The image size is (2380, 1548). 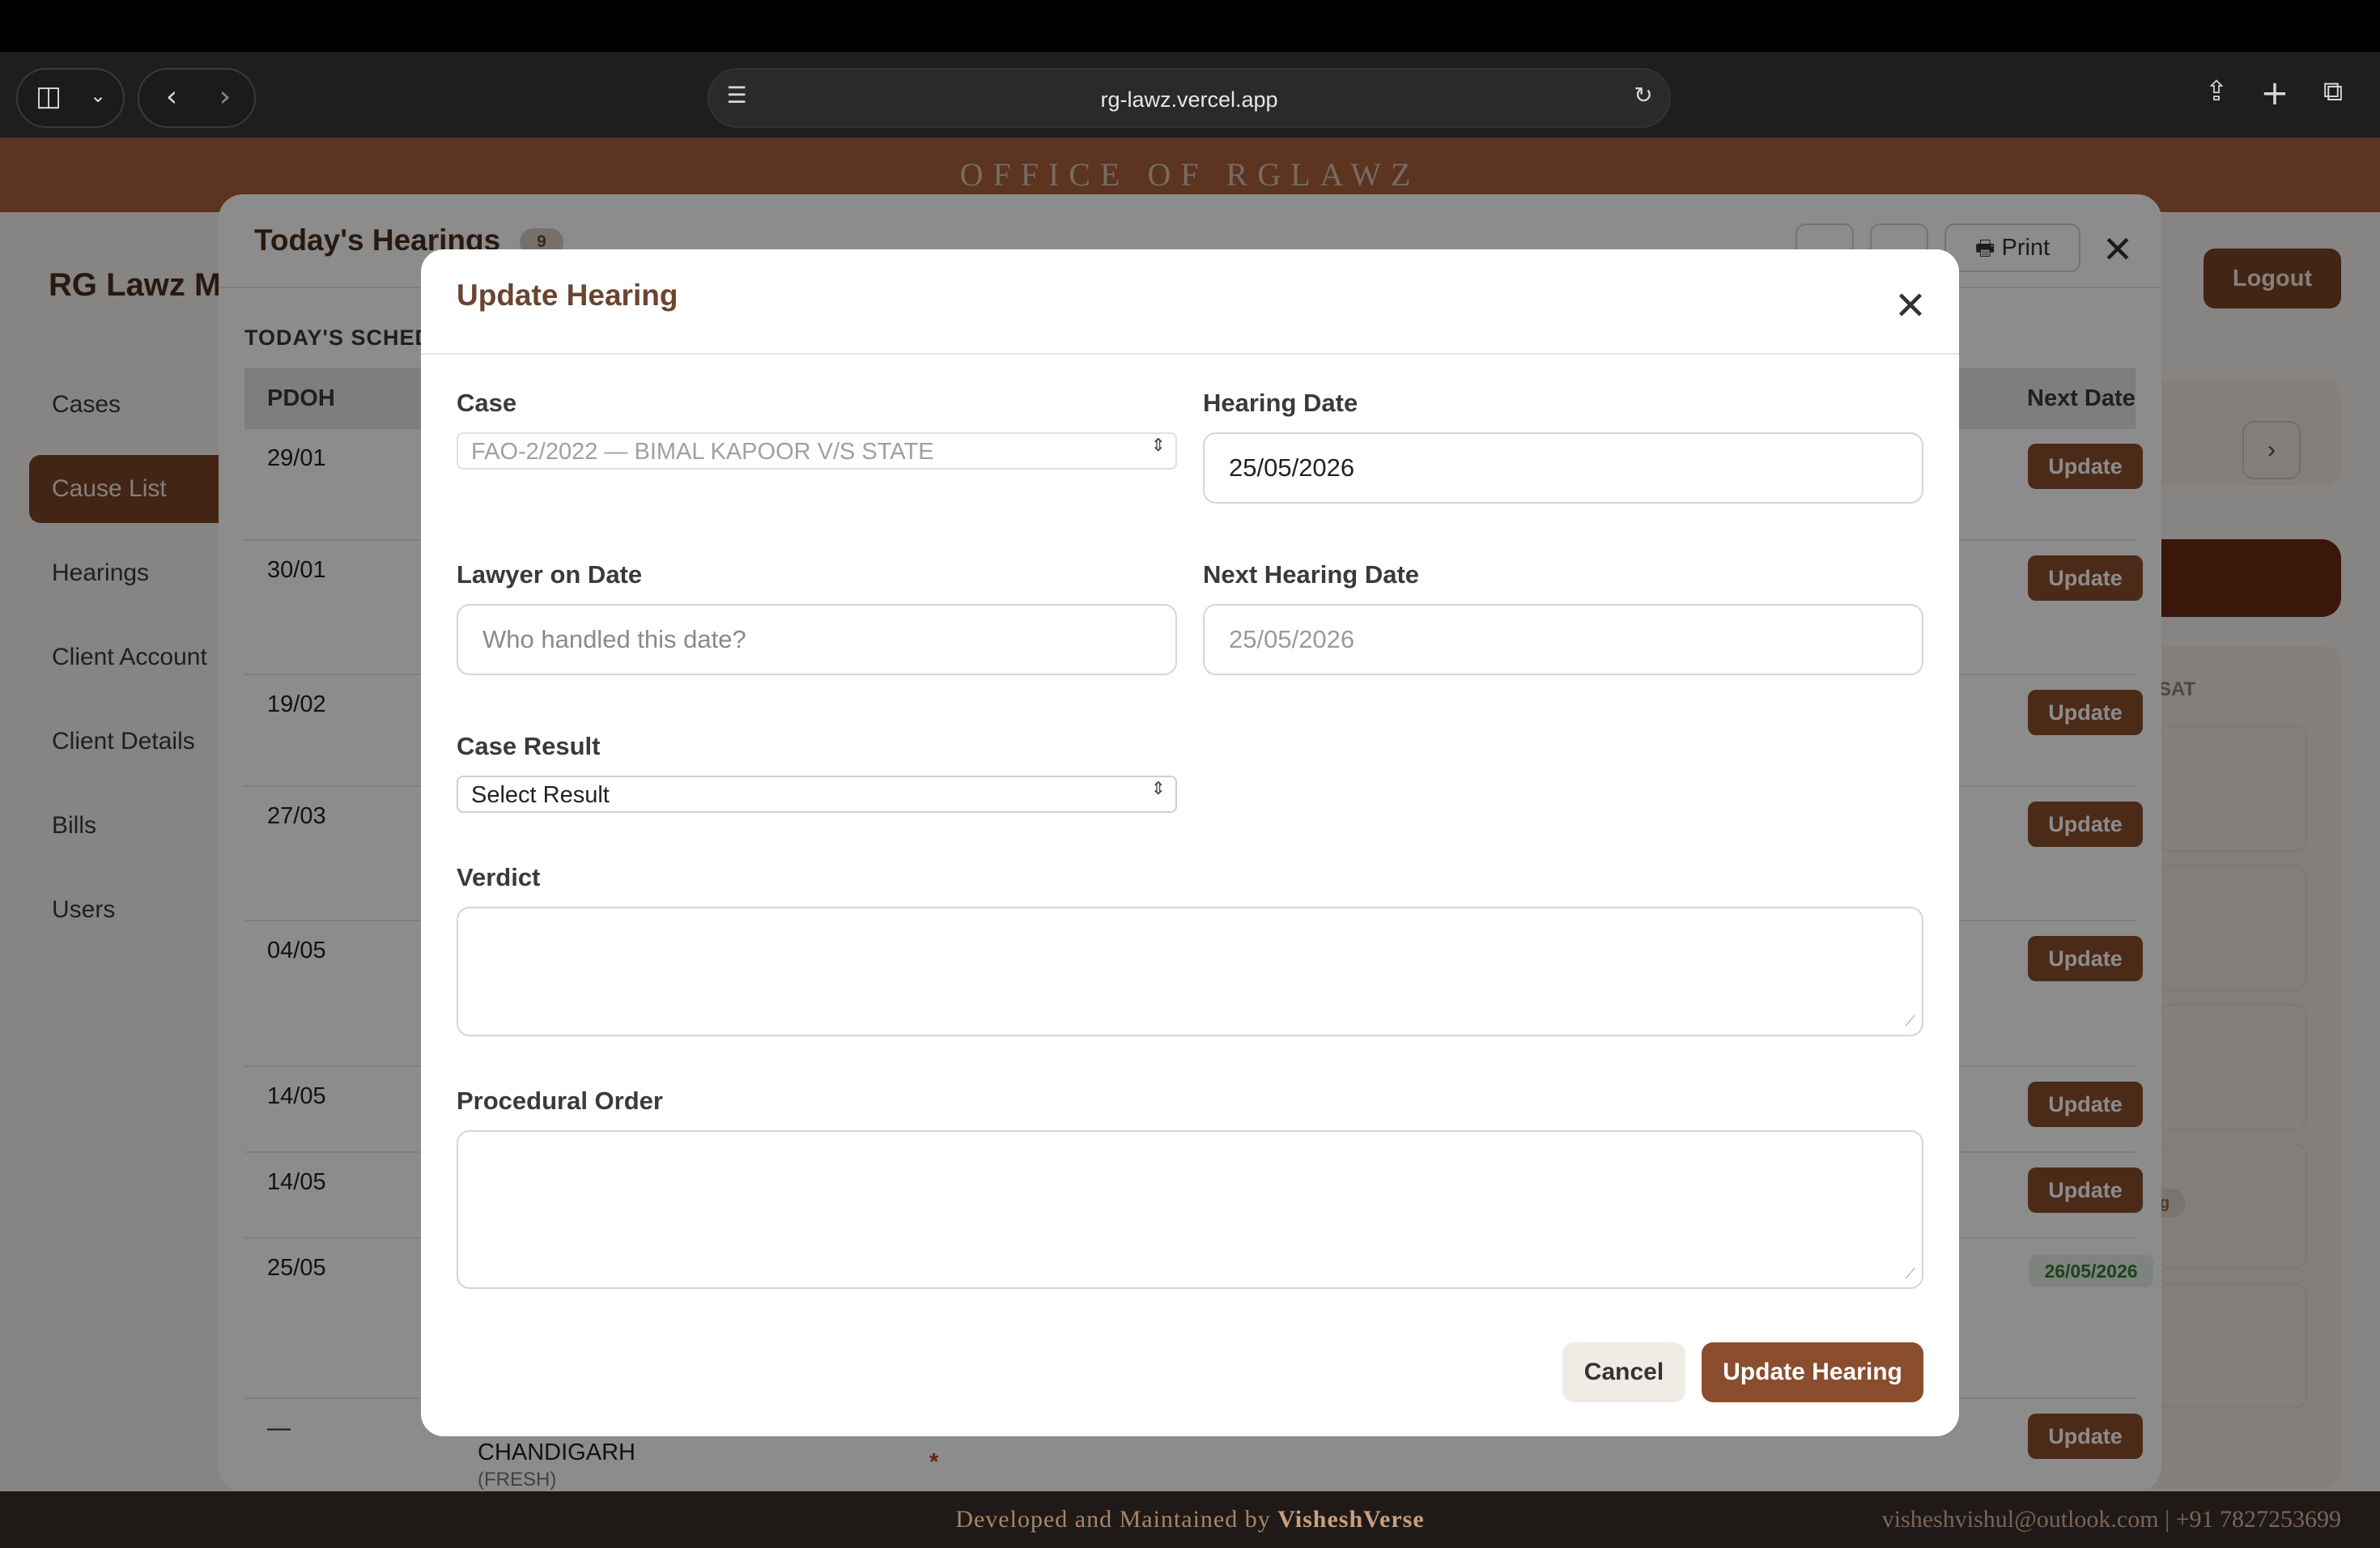 I want to click on lawyer-label: Lawyer on Date, so click(x=550, y=574).